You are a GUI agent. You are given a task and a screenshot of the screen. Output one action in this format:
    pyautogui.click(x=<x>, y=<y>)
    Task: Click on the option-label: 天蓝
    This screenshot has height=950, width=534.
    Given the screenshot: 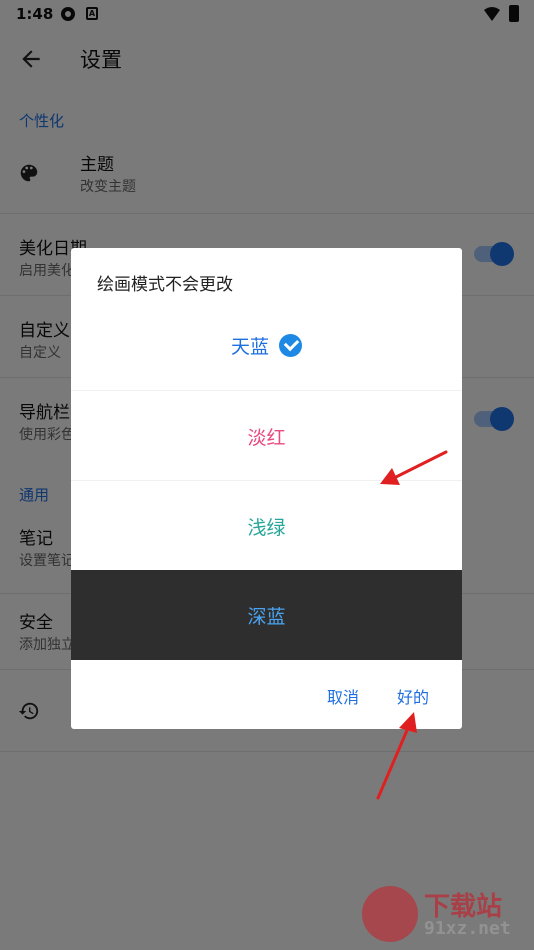 What is the action you would take?
    pyautogui.click(x=249, y=347)
    